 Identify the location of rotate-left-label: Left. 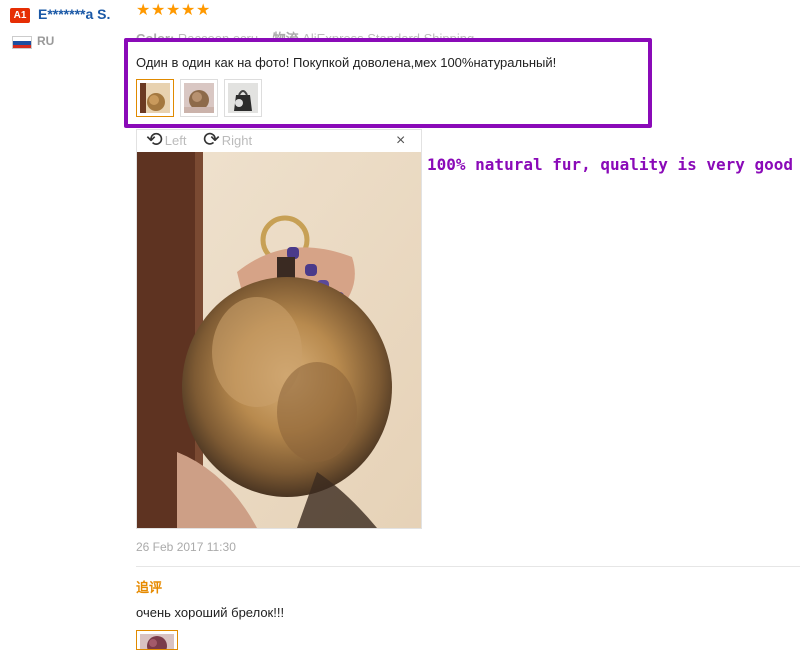
(175, 140).